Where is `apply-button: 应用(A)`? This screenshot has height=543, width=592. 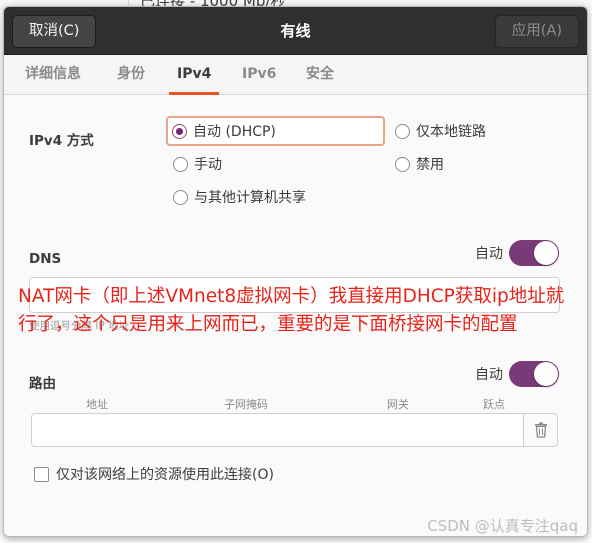 apply-button: 应用(A) is located at coordinates (536, 31).